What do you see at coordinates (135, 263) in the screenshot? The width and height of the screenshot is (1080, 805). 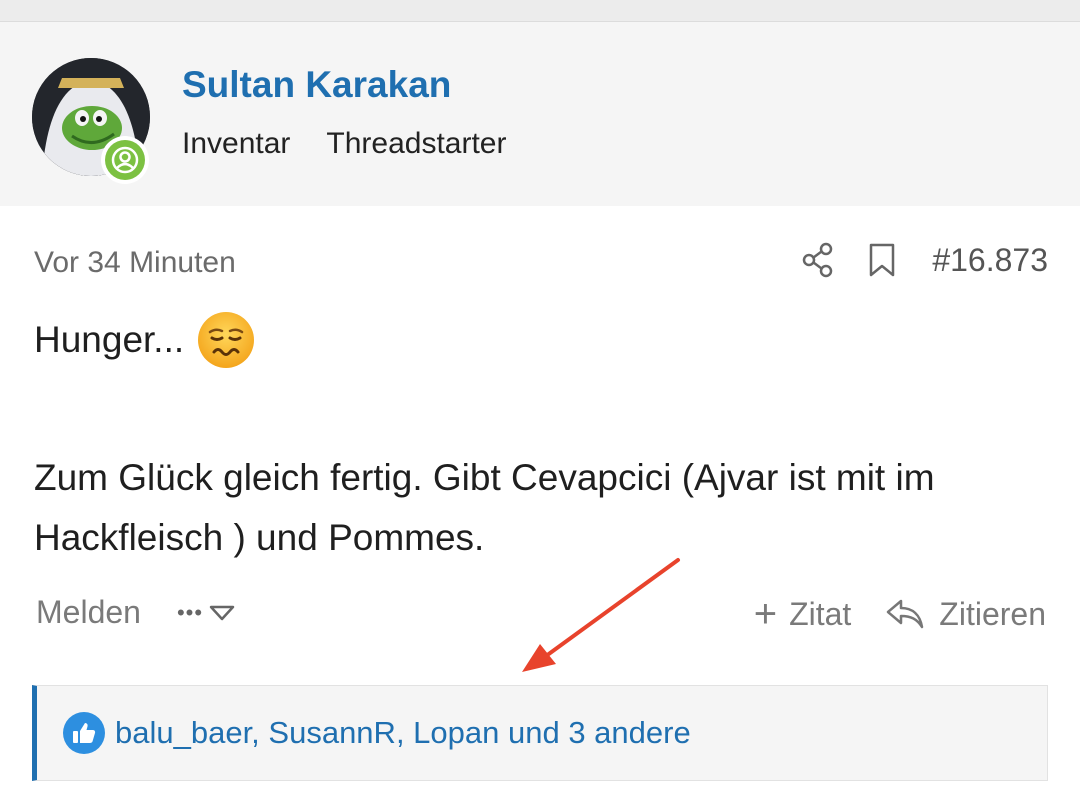 I see `post-timestamp: Vor 34 Minuten` at bounding box center [135, 263].